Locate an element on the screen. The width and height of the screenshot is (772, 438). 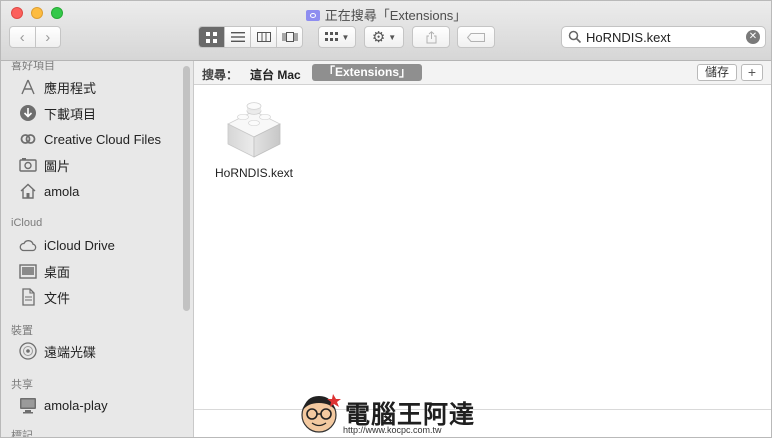
file-item: HoRNDIS.kext is located at coordinates (254, 138).